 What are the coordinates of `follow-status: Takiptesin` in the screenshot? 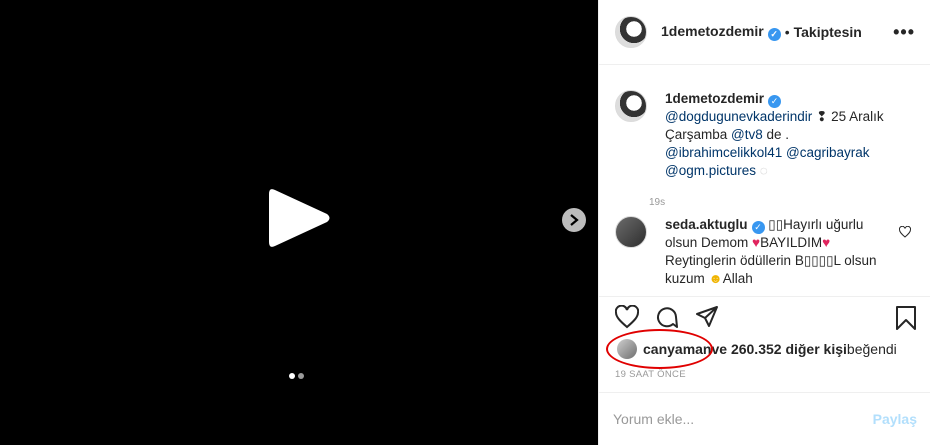 It's located at (828, 32).